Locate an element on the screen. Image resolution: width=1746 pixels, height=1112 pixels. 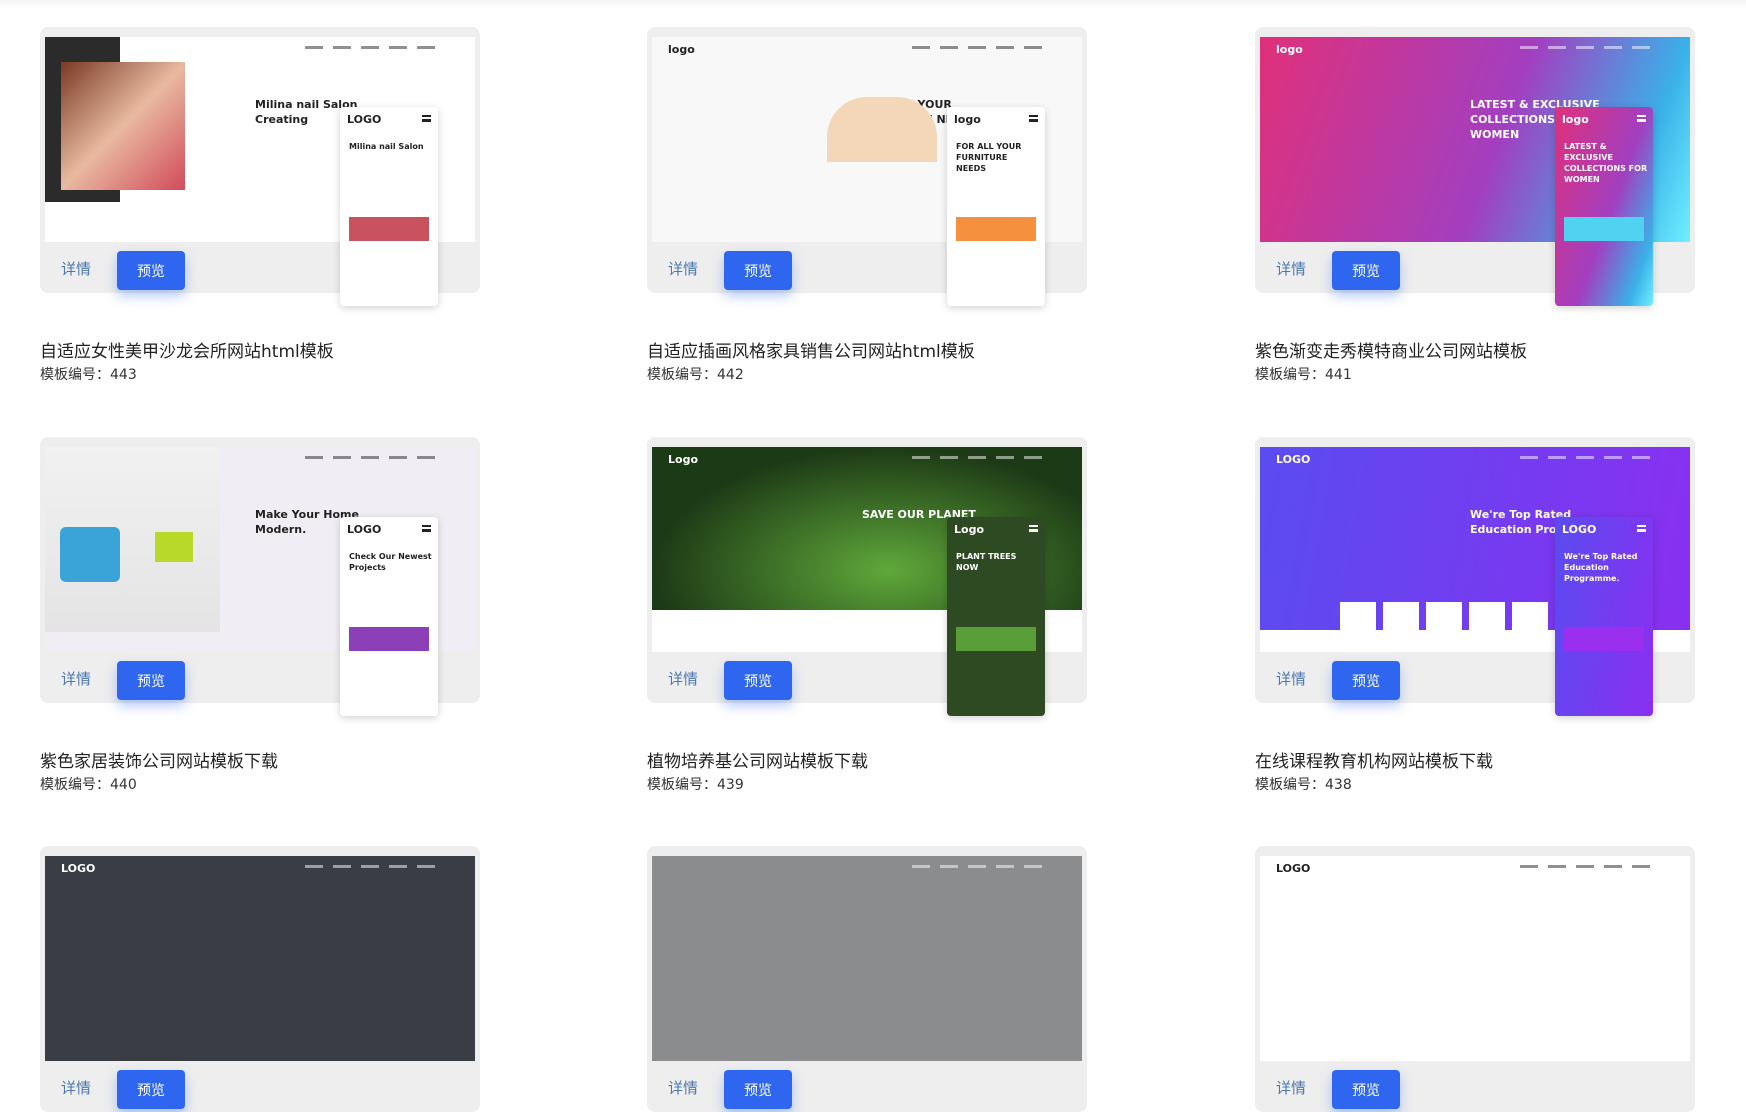
template-code: 模板编号：438 is located at coordinates (1303, 784).